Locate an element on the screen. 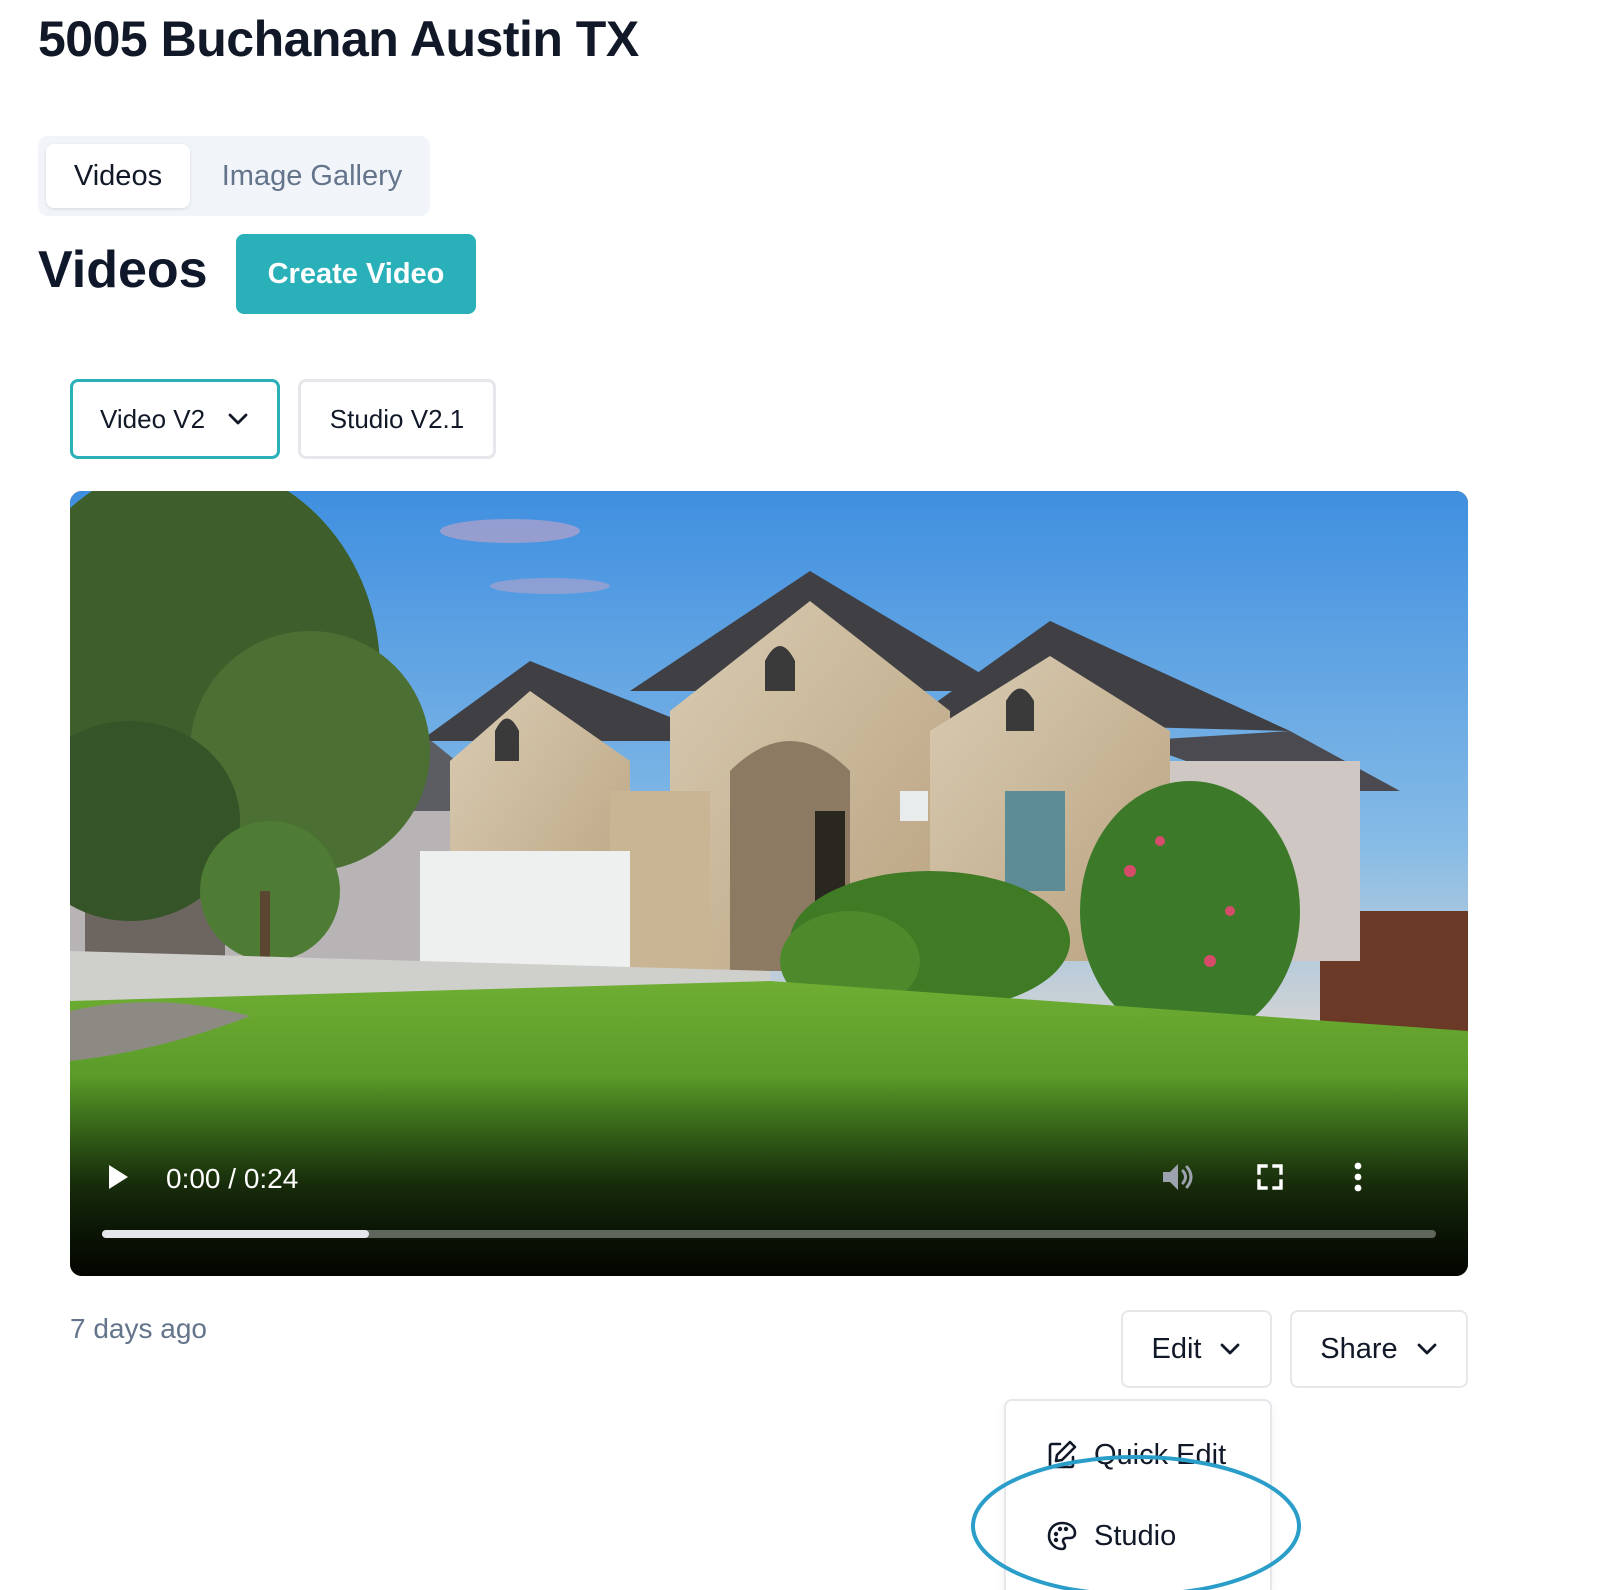 The image size is (1624, 1590). more-options-icon is located at coordinates (1358, 1177).